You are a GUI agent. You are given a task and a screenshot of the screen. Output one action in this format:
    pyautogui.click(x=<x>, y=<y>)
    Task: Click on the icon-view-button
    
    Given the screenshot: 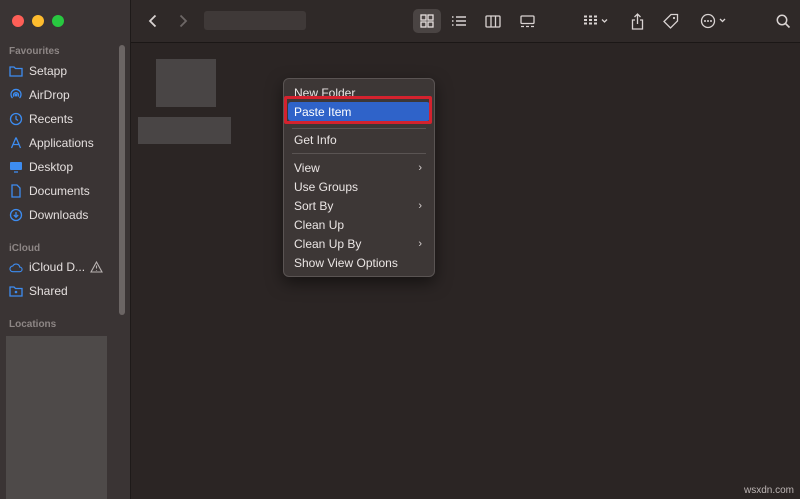 What is the action you would take?
    pyautogui.click(x=427, y=21)
    